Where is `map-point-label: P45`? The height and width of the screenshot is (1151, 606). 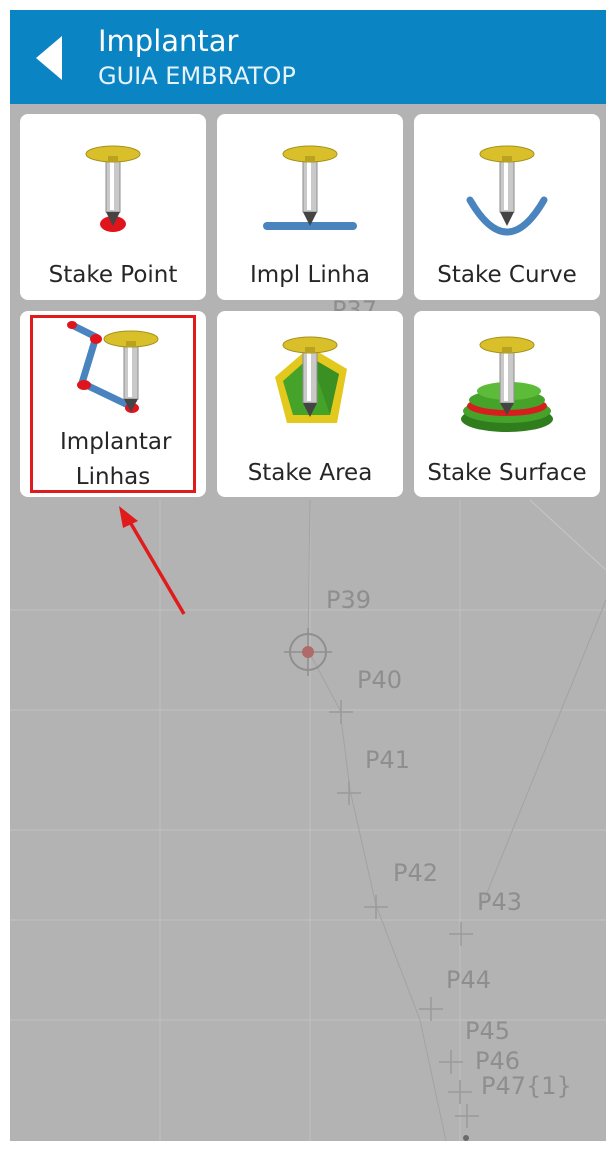 map-point-label: P45 is located at coordinates (488, 1031).